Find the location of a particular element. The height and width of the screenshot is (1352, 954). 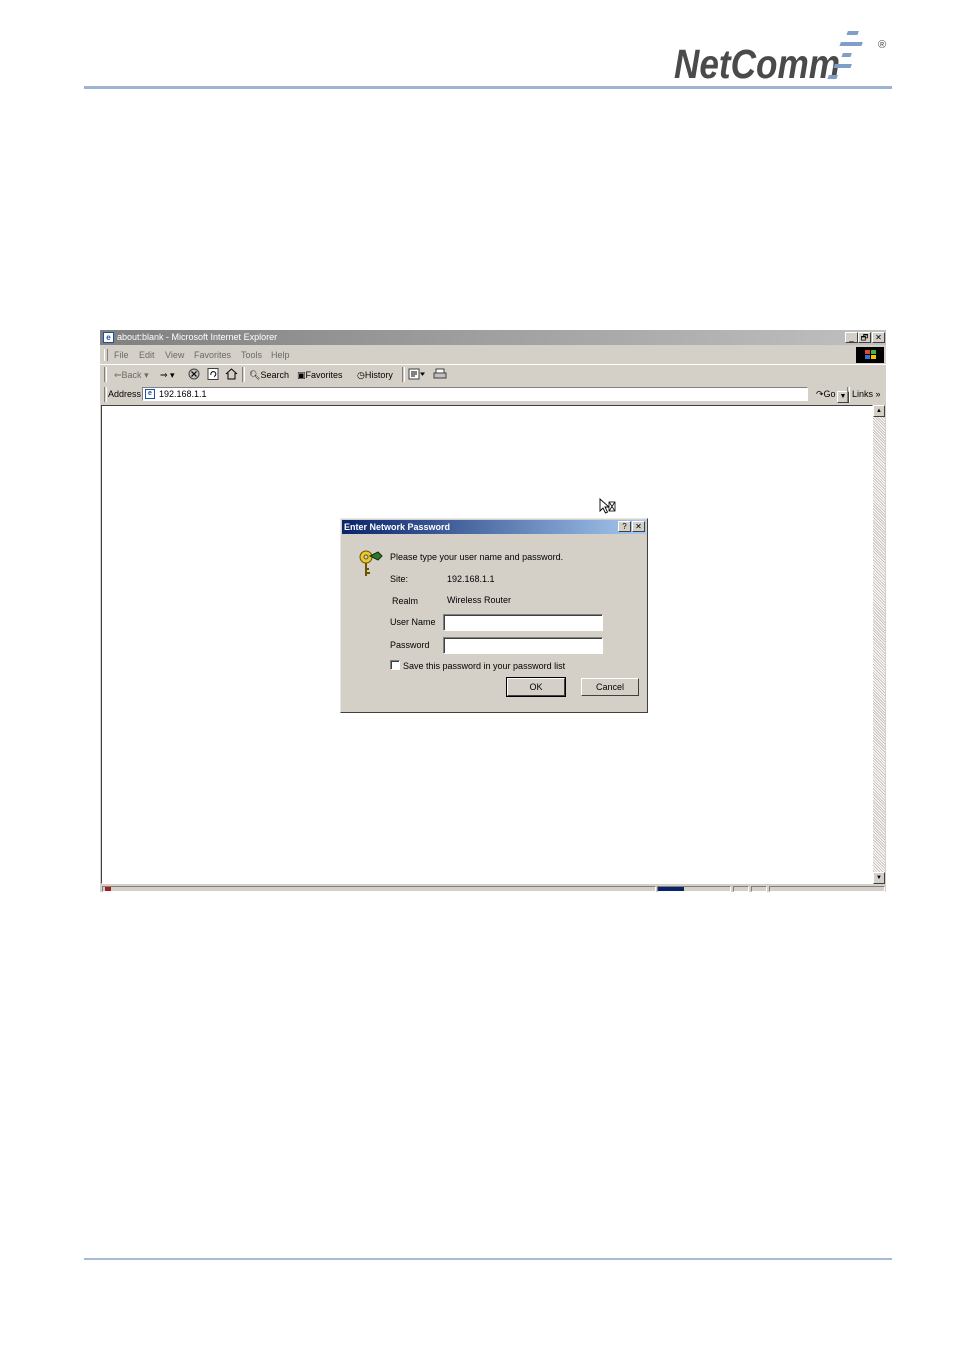

footer-rule is located at coordinates (488, 1259).